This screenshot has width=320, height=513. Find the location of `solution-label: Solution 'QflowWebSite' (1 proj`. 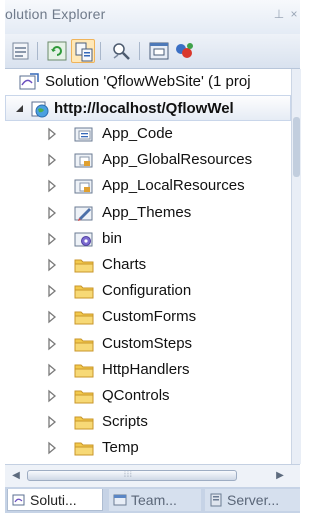

solution-label: Solution 'QflowWebSite' (1 proj is located at coordinates (148, 81).